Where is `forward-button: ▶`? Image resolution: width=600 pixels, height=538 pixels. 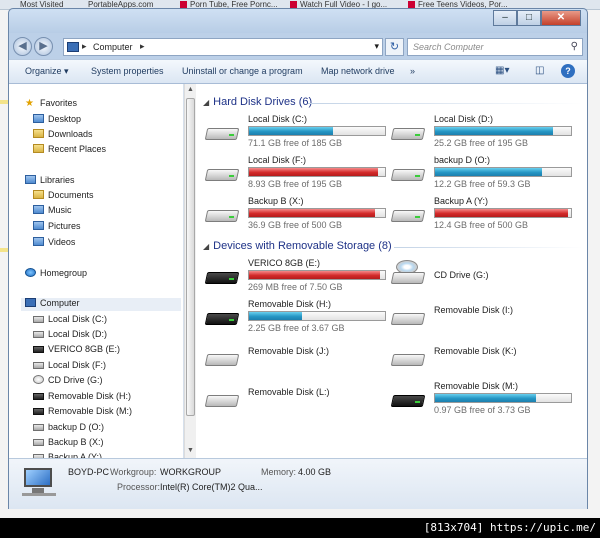 forward-button: ▶ is located at coordinates (43, 46).